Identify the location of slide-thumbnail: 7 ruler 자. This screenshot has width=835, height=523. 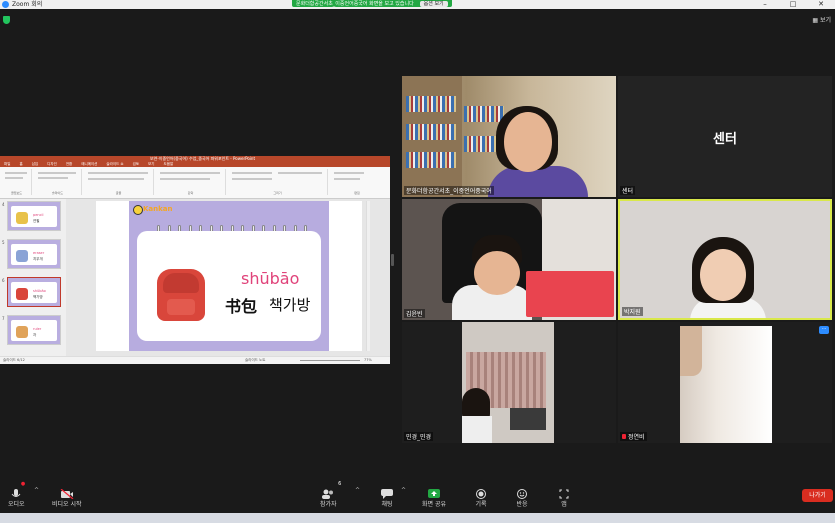
(31, 330).